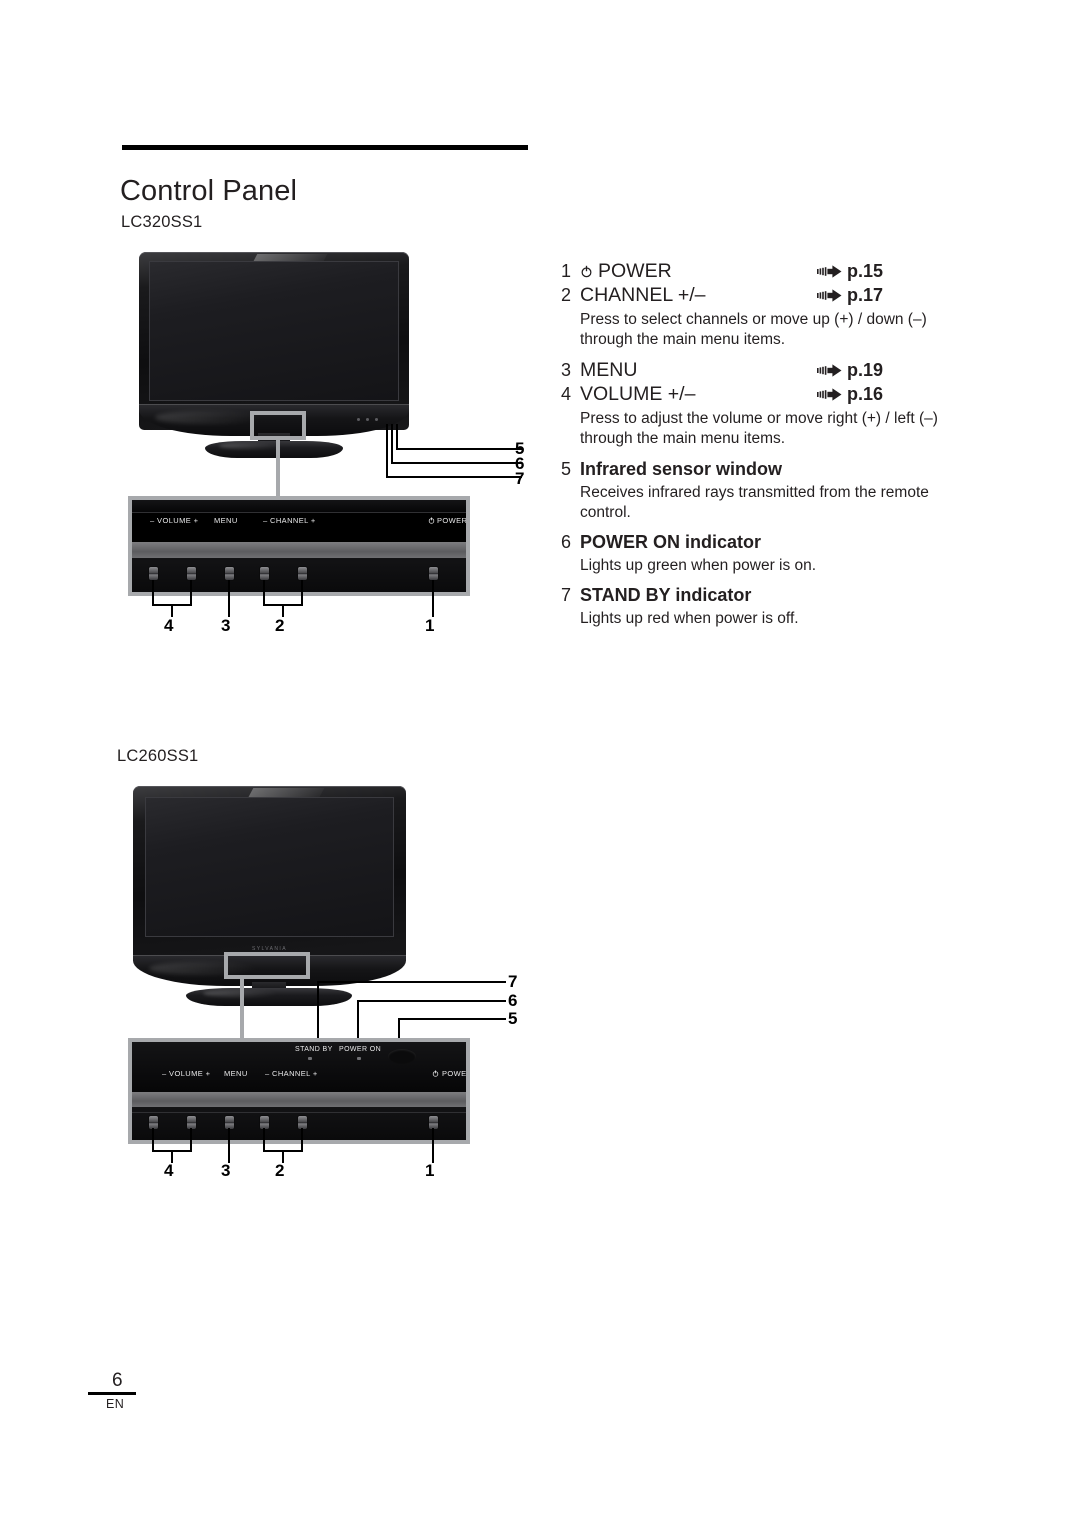 The image size is (1080, 1527). Describe the element at coordinates (430, 625) in the screenshot. I see `callout-number-1-fig1: 1` at that location.